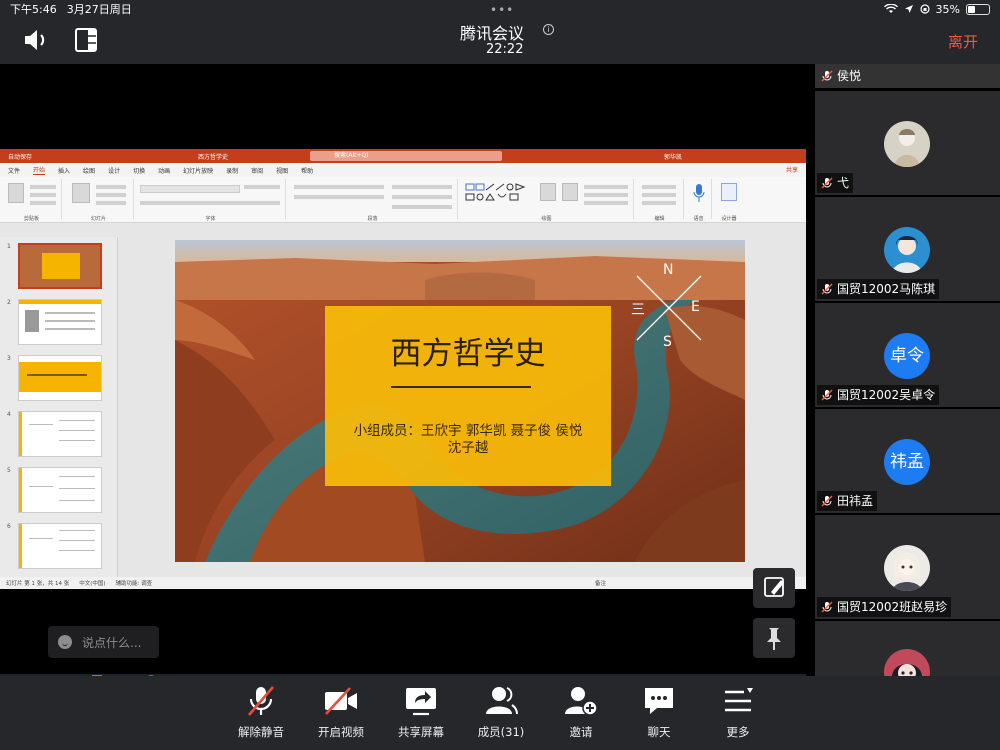 The image size is (1000, 750). Describe the element at coordinates (99, 9) in the screenshot. I see `status-date: 3月27日周日` at that location.